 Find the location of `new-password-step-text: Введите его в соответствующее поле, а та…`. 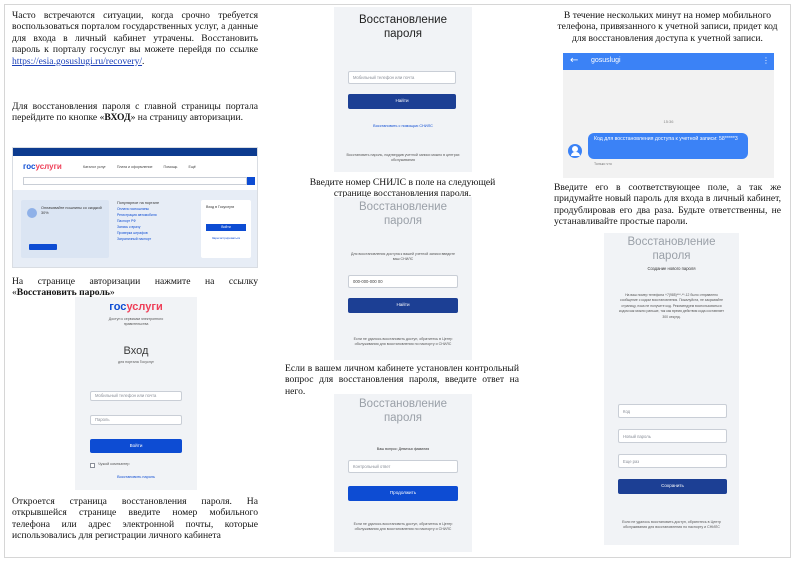

new-password-step-text: Введите его в соответствующее поле, а та… is located at coordinates (667, 205).